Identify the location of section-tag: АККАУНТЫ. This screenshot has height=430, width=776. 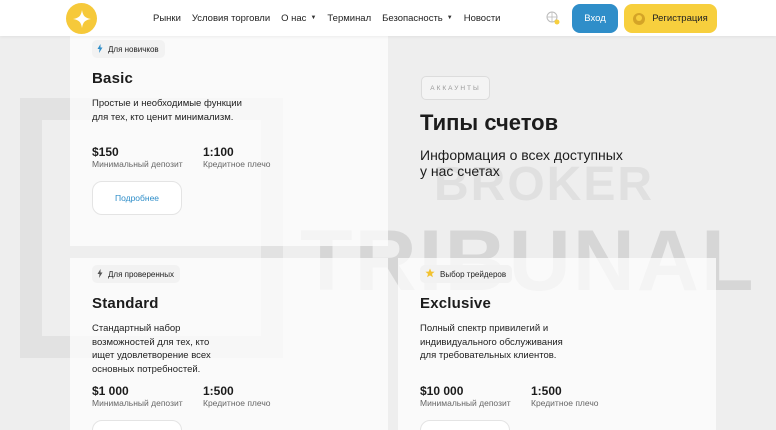
(455, 88).